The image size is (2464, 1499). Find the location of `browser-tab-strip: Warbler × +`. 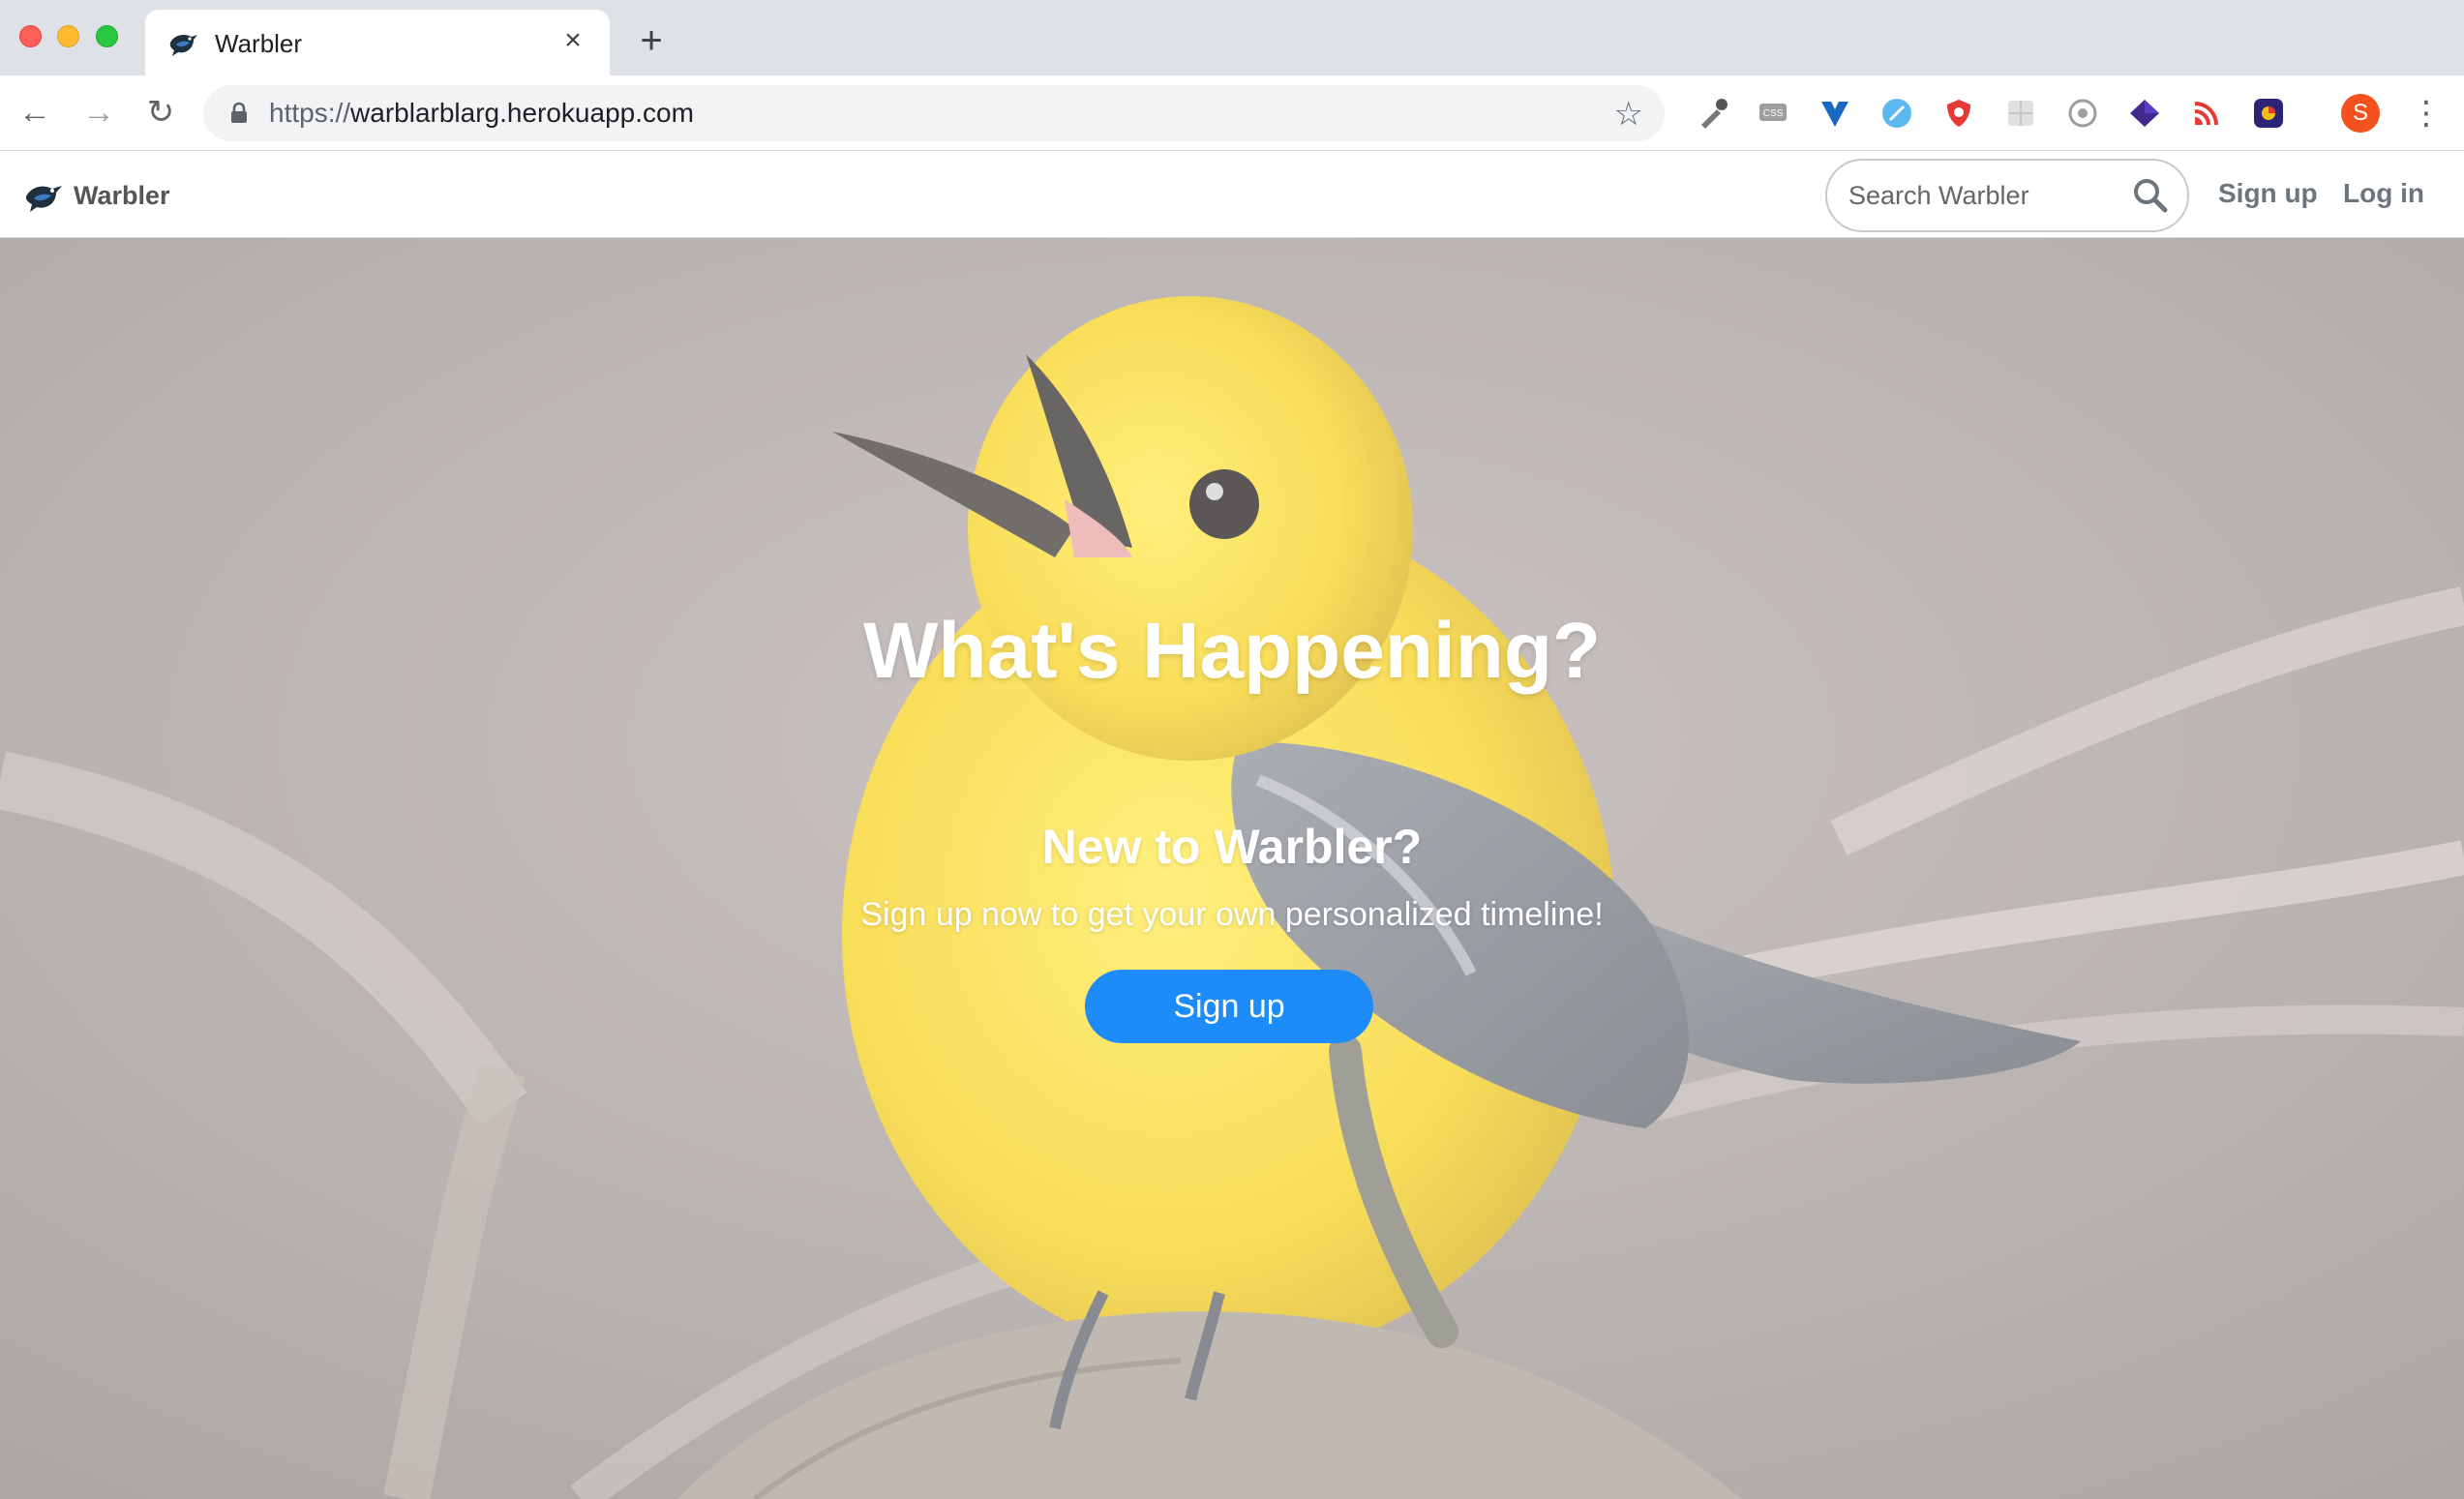

browser-tab-strip: Warbler × + is located at coordinates (1232, 37).